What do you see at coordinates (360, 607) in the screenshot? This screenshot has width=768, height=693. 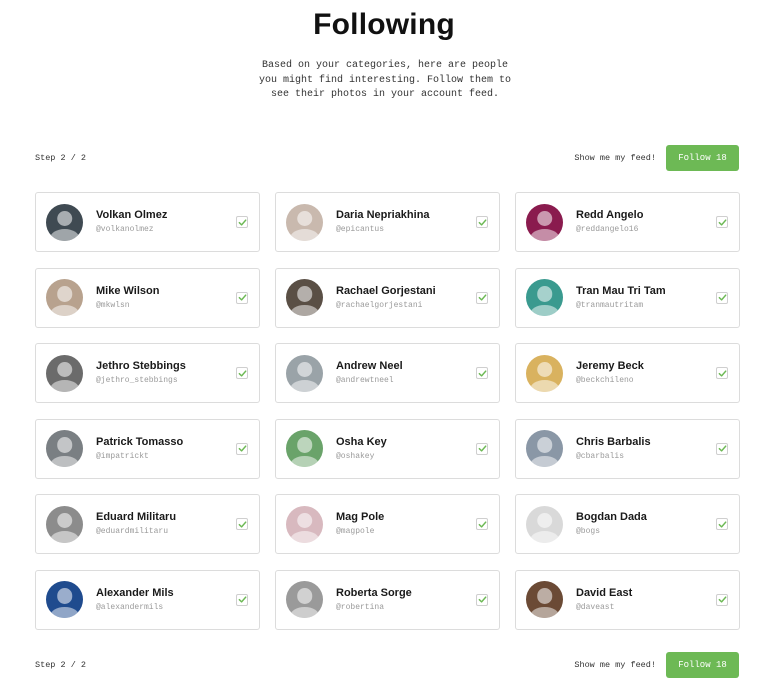 I see `person-handle: @robertina` at bounding box center [360, 607].